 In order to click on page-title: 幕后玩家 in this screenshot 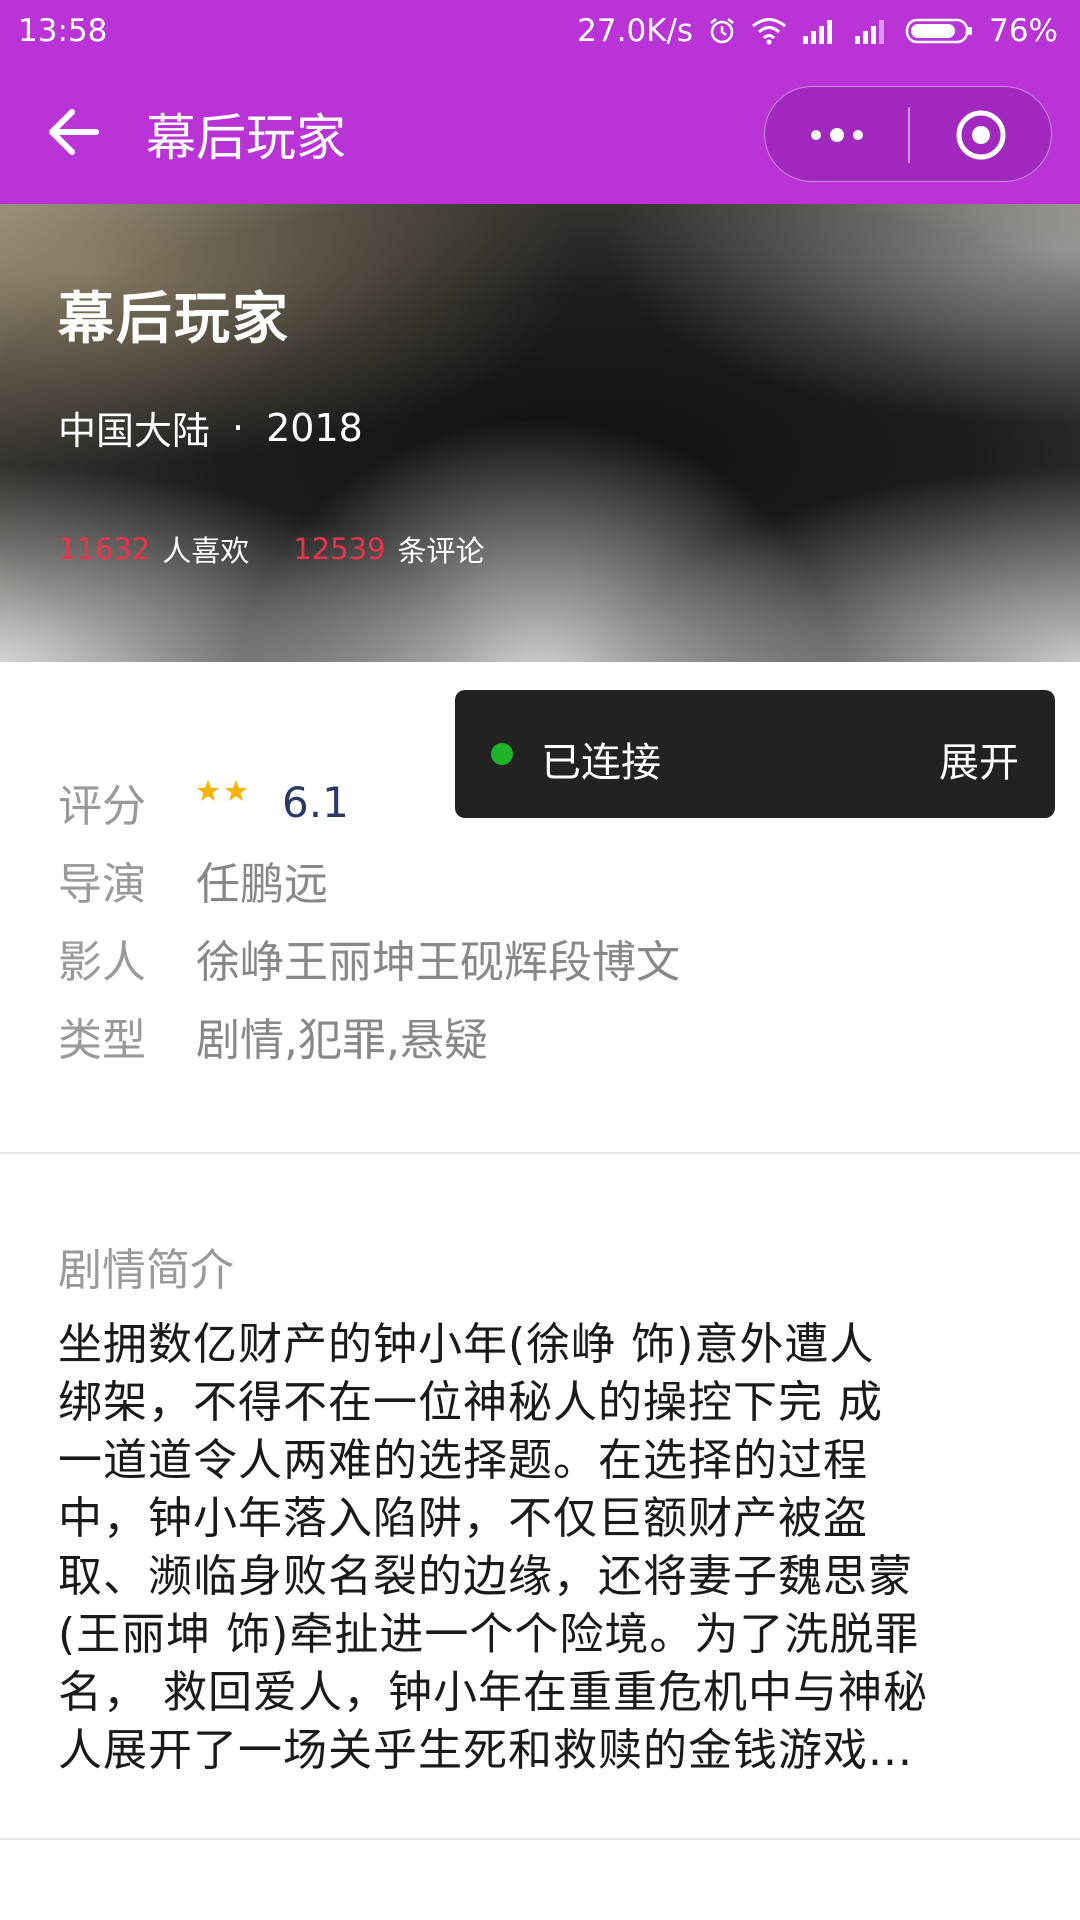, I will do `click(246, 138)`.